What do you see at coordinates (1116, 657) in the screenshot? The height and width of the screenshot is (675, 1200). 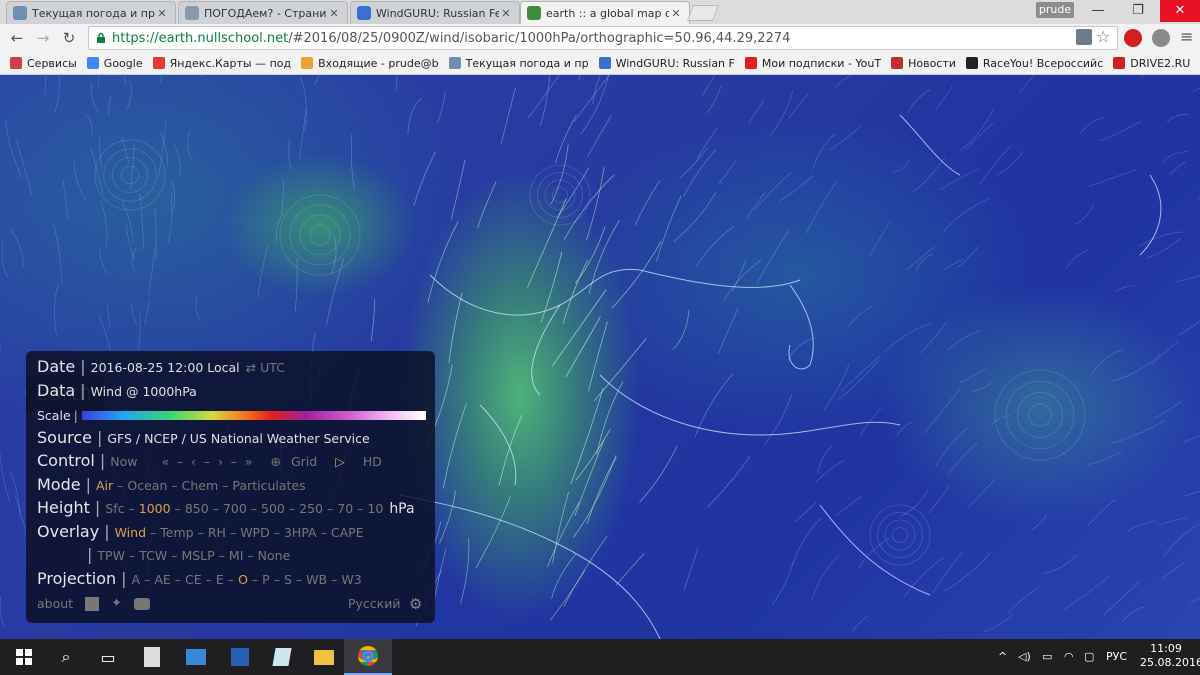 I see `language-indicator: РУС` at bounding box center [1116, 657].